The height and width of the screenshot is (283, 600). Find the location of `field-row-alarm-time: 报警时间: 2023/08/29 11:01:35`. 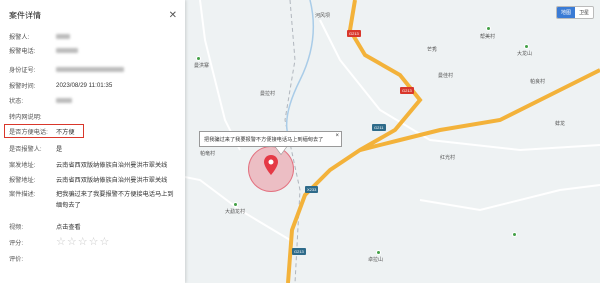

field-row-alarm-time: 报警时间: 2023/08/29 11:01:35 is located at coordinates (60, 85).